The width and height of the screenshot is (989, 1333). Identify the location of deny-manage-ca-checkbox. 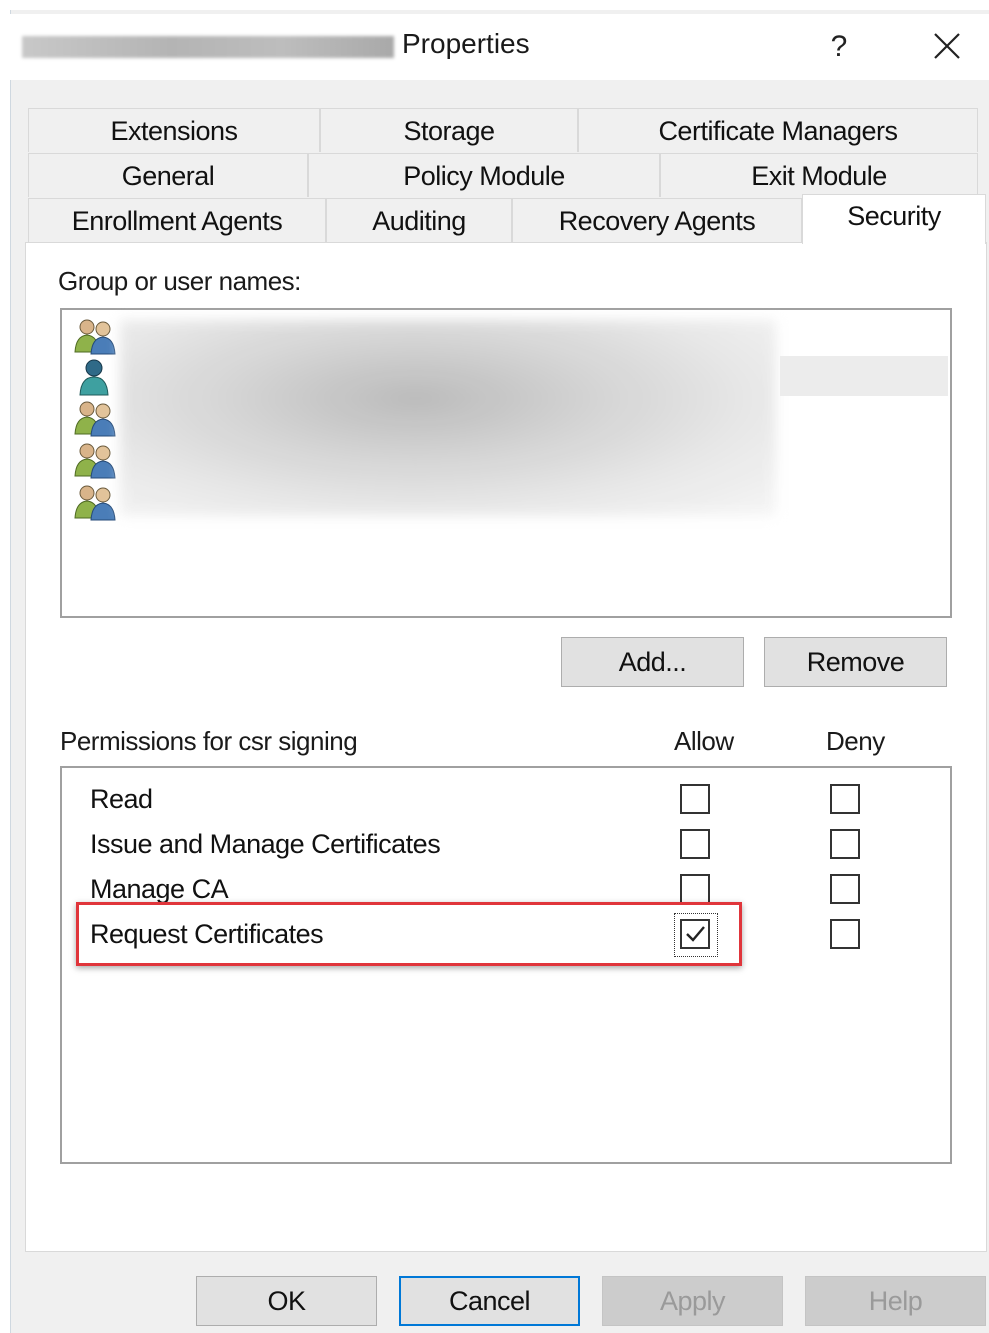
(845, 889).